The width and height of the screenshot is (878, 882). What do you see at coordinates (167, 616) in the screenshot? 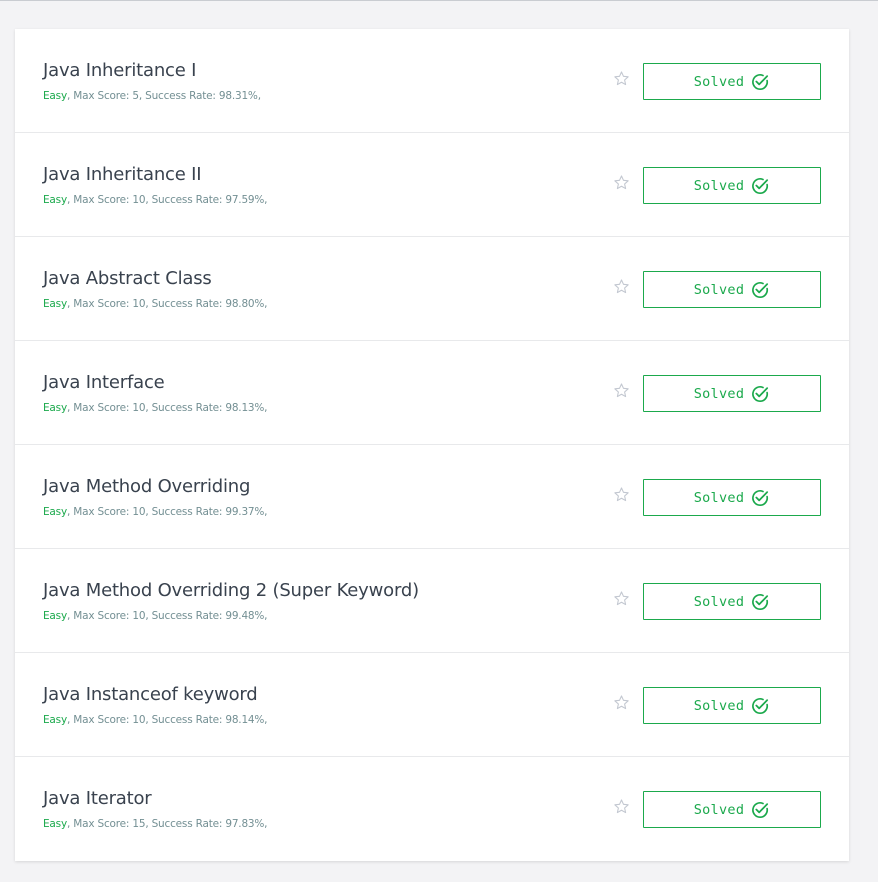
I see `challenge-stats: , Max Score: 10, Success Rate: 99.48%,` at bounding box center [167, 616].